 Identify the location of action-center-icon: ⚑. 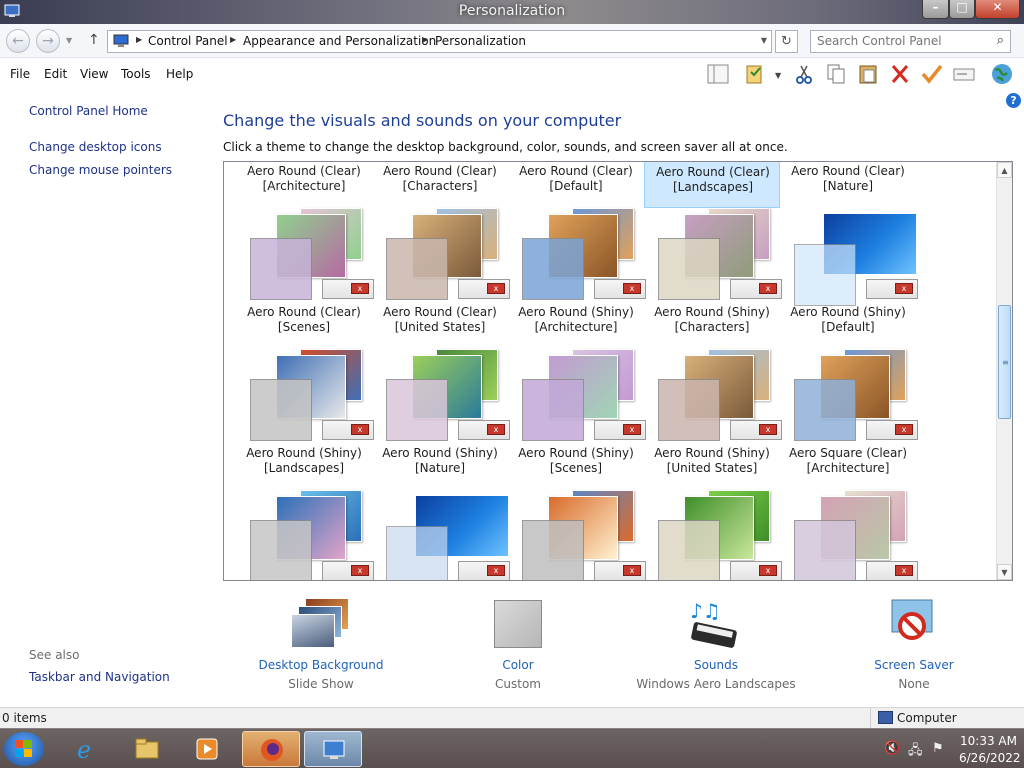
(938, 748).